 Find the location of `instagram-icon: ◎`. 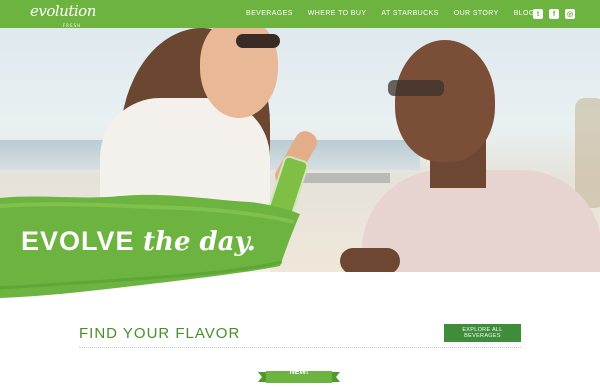

instagram-icon: ◎ is located at coordinates (570, 14).